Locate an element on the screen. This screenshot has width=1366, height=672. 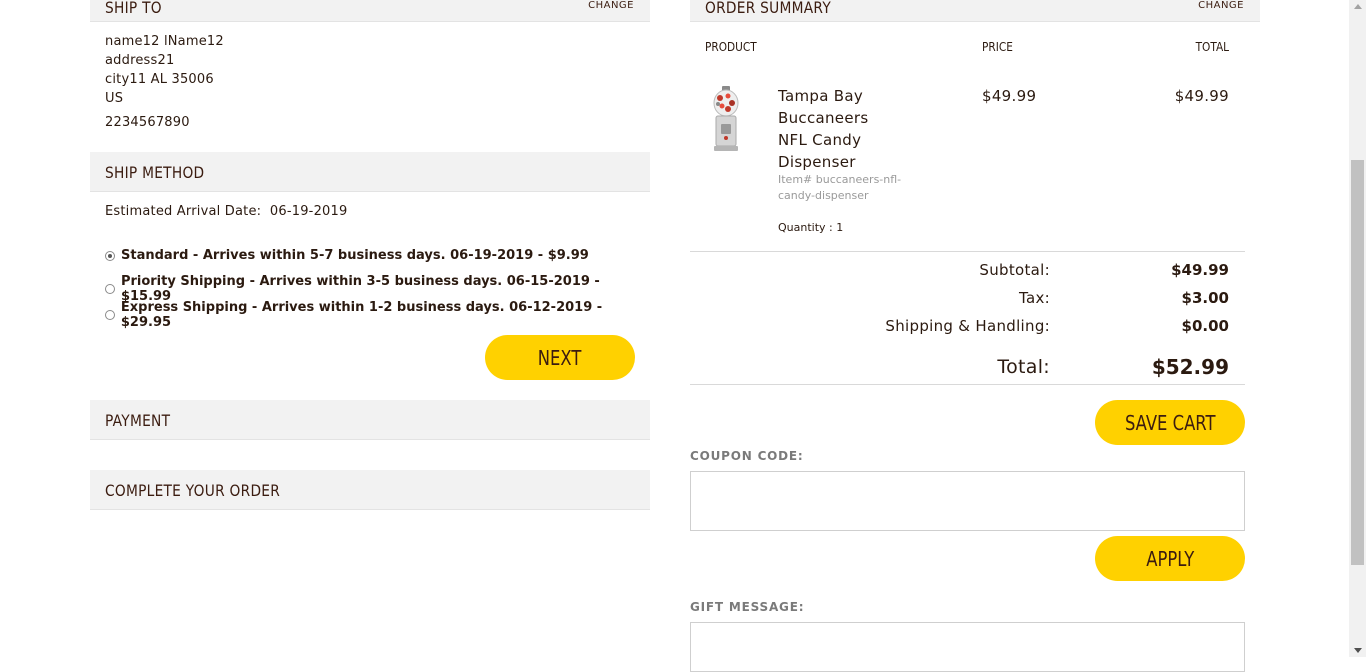
ship-to-change-link: CHANGE is located at coordinates (611, 5).